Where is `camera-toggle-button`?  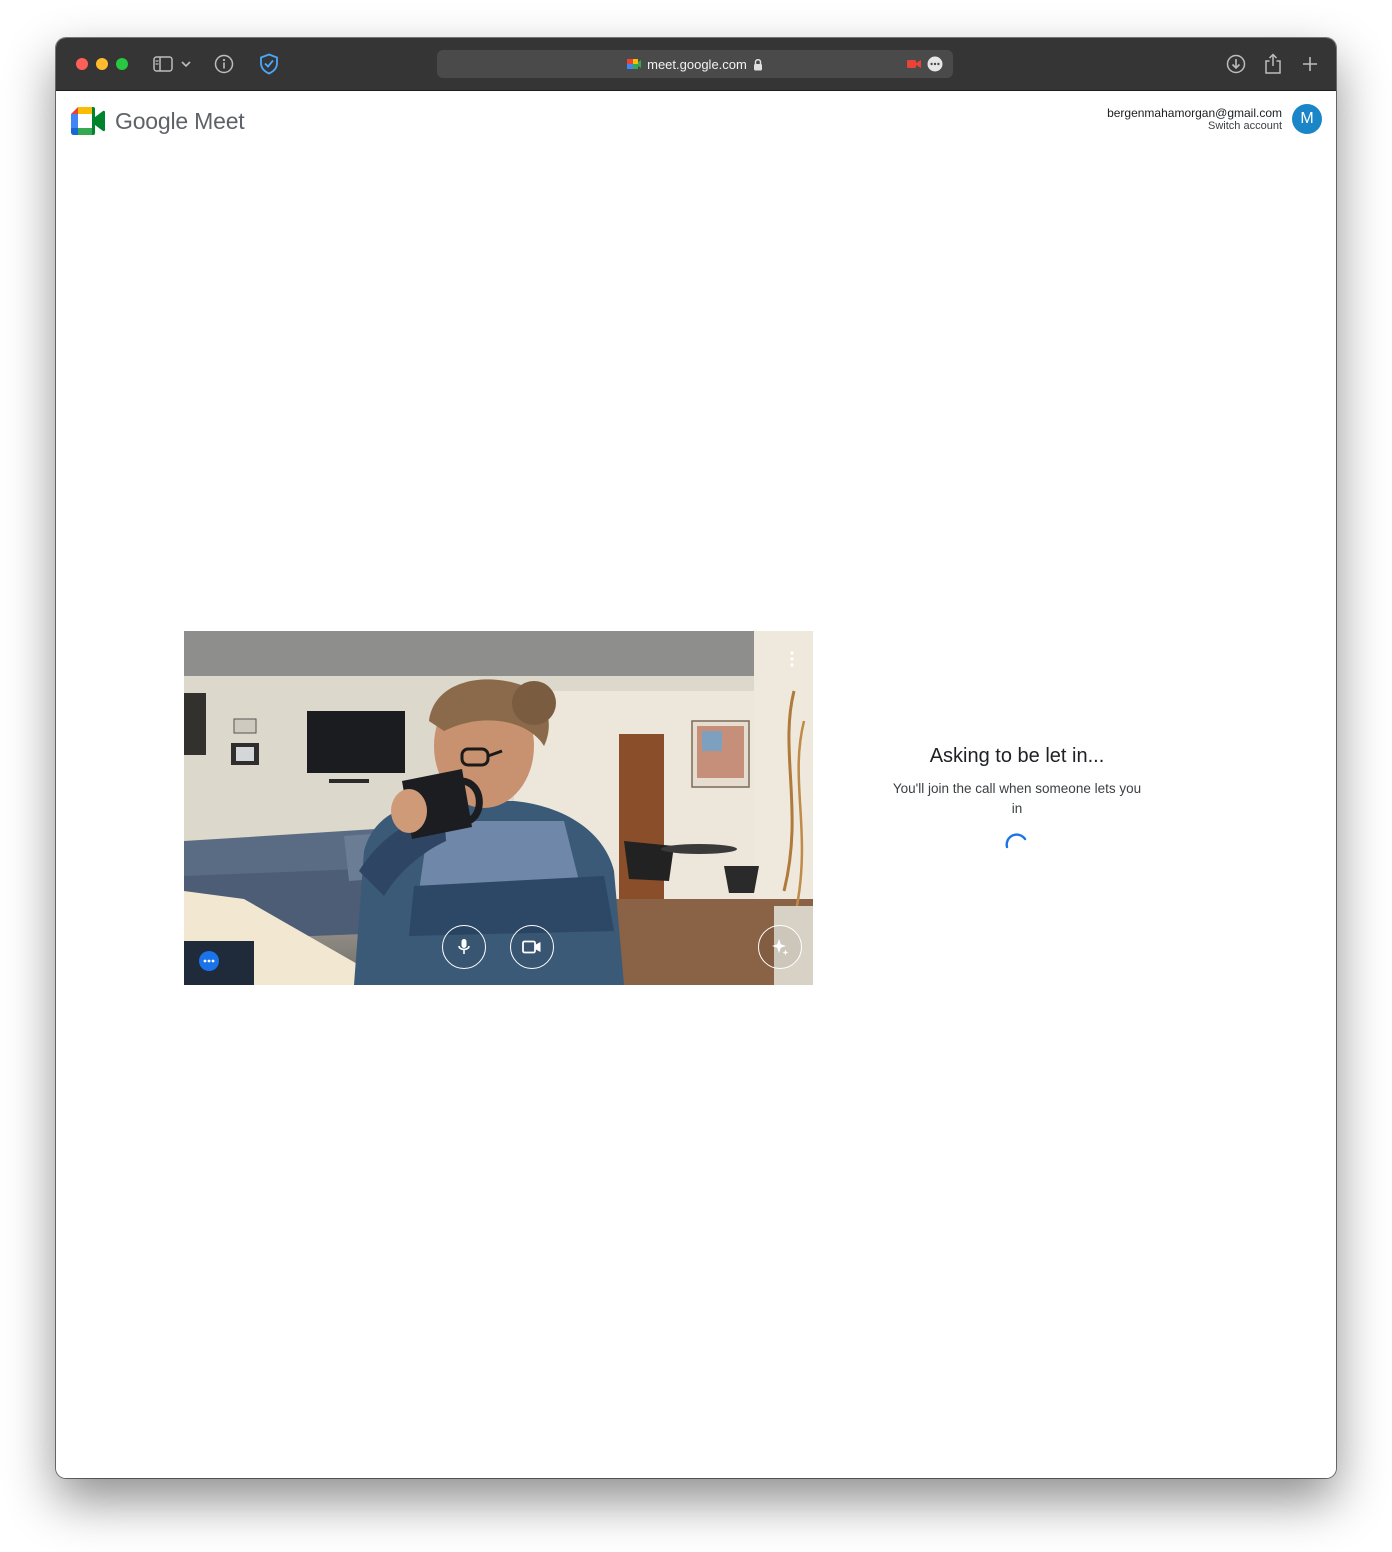
camera-toggle-button is located at coordinates (532, 947).